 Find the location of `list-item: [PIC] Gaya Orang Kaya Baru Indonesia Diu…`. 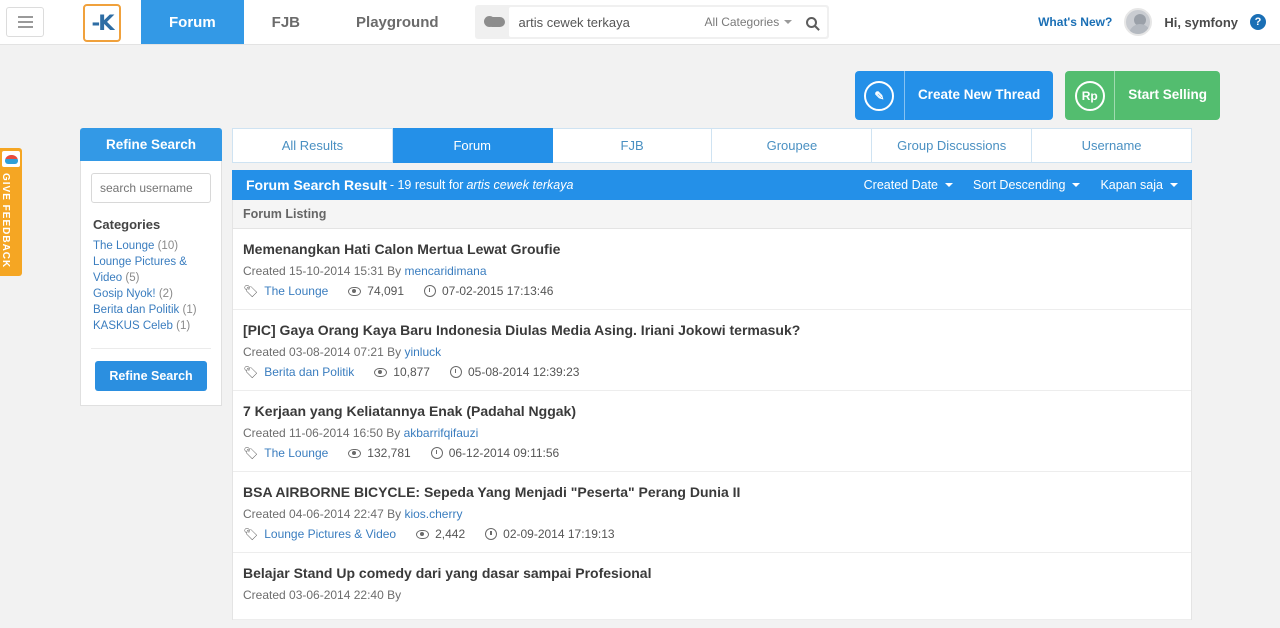

list-item: [PIC] Gaya Orang Kaya Baru Indonesia Diu… is located at coordinates (712, 350).